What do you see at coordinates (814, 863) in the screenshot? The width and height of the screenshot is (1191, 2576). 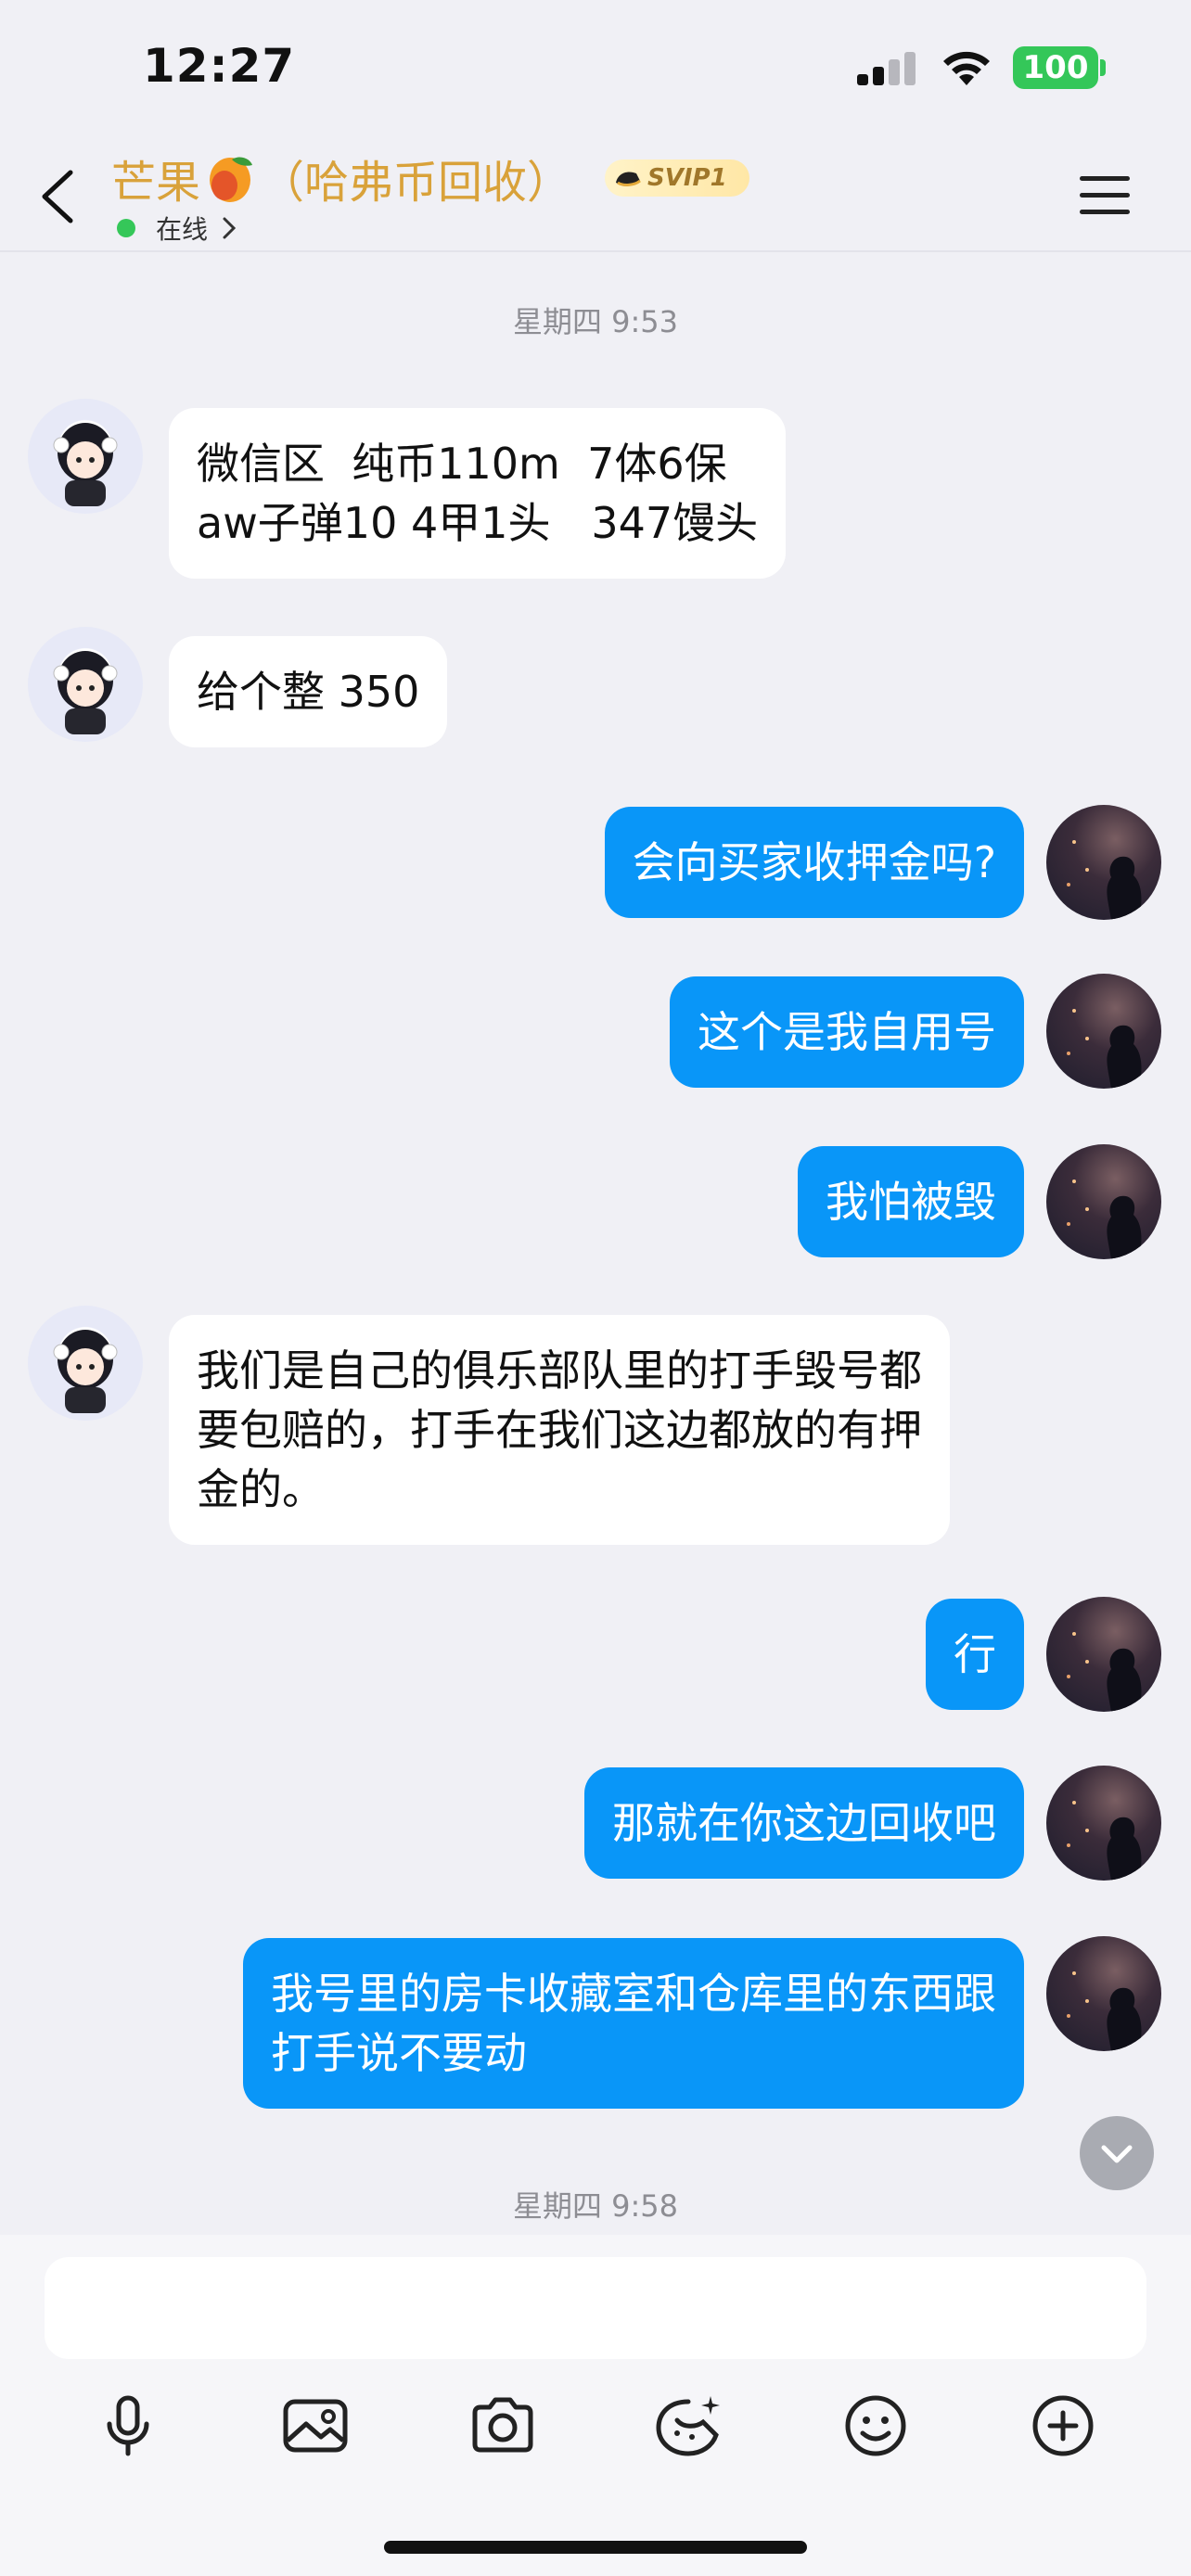 I see `message-bubble: 会向买家收押金吗?` at bounding box center [814, 863].